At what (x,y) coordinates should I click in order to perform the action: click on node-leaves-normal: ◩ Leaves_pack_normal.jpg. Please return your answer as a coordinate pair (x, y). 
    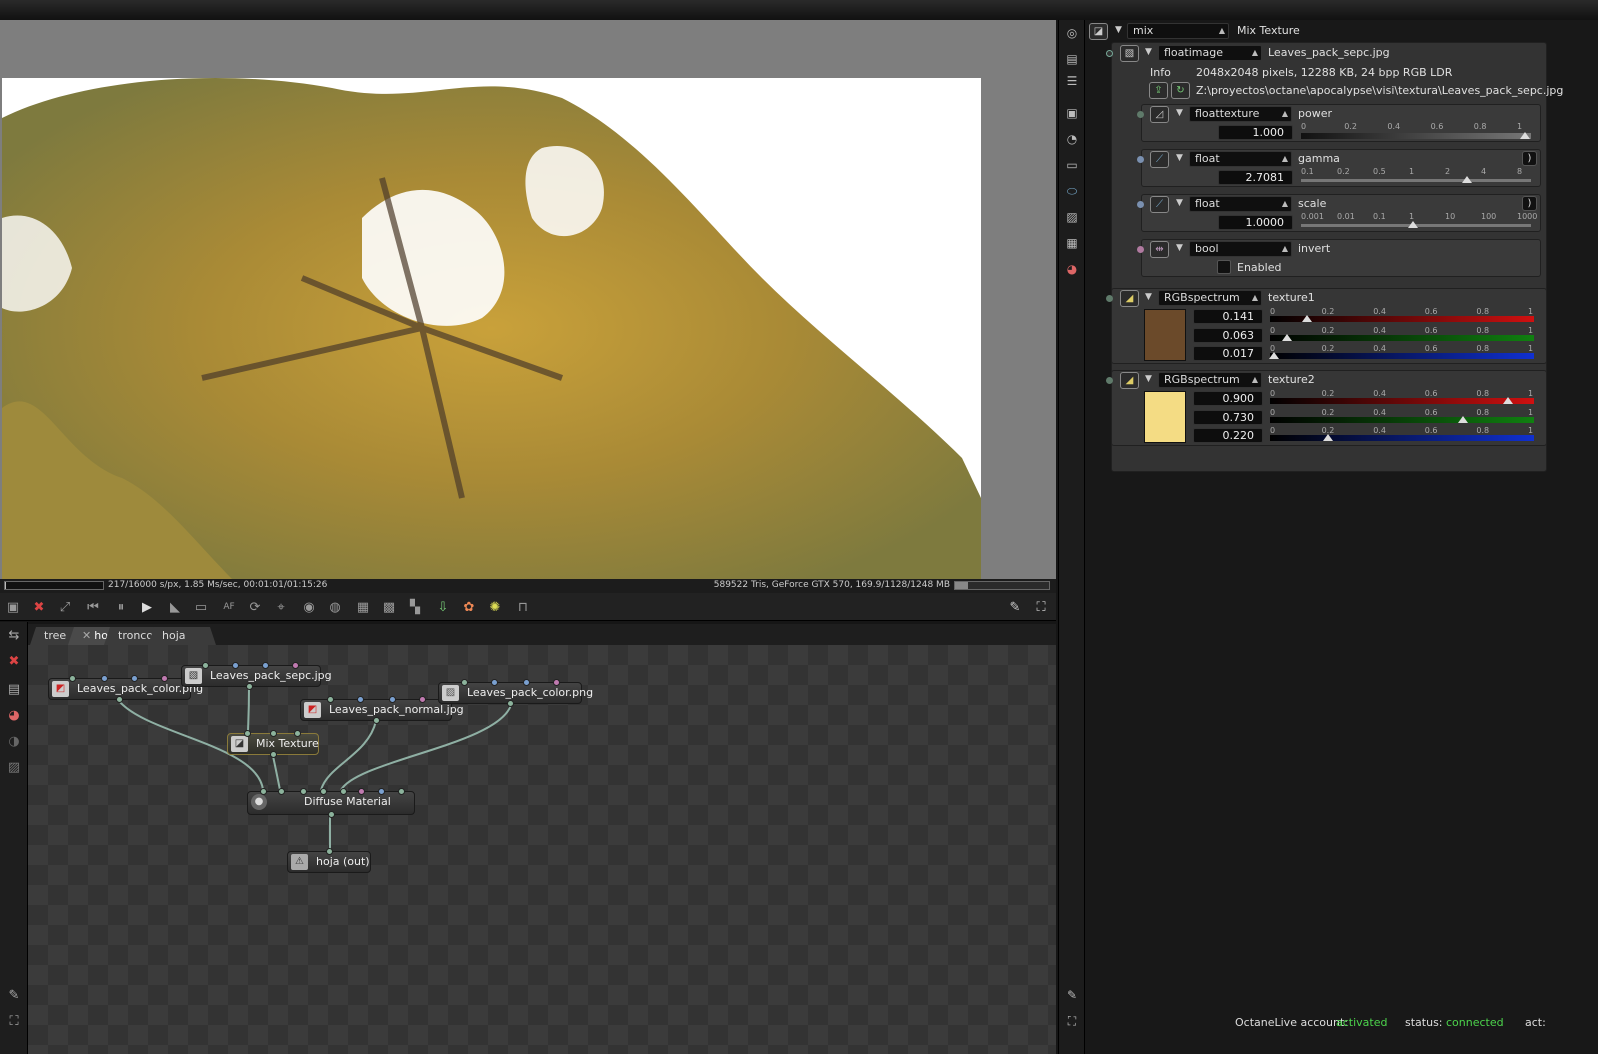
    Looking at the image, I should click on (382, 710).